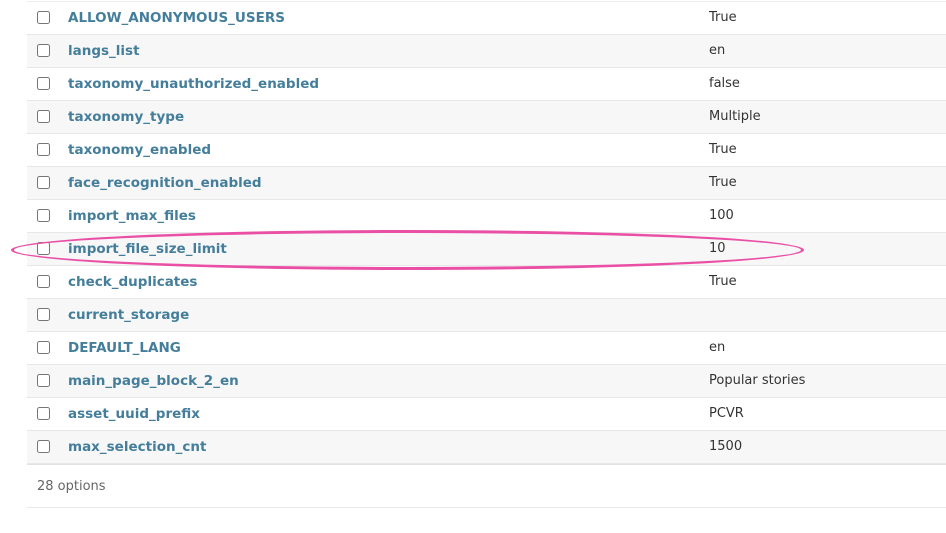 This screenshot has height=533, width=946. What do you see at coordinates (486, 507) in the screenshot?
I see `footer-divider` at bounding box center [486, 507].